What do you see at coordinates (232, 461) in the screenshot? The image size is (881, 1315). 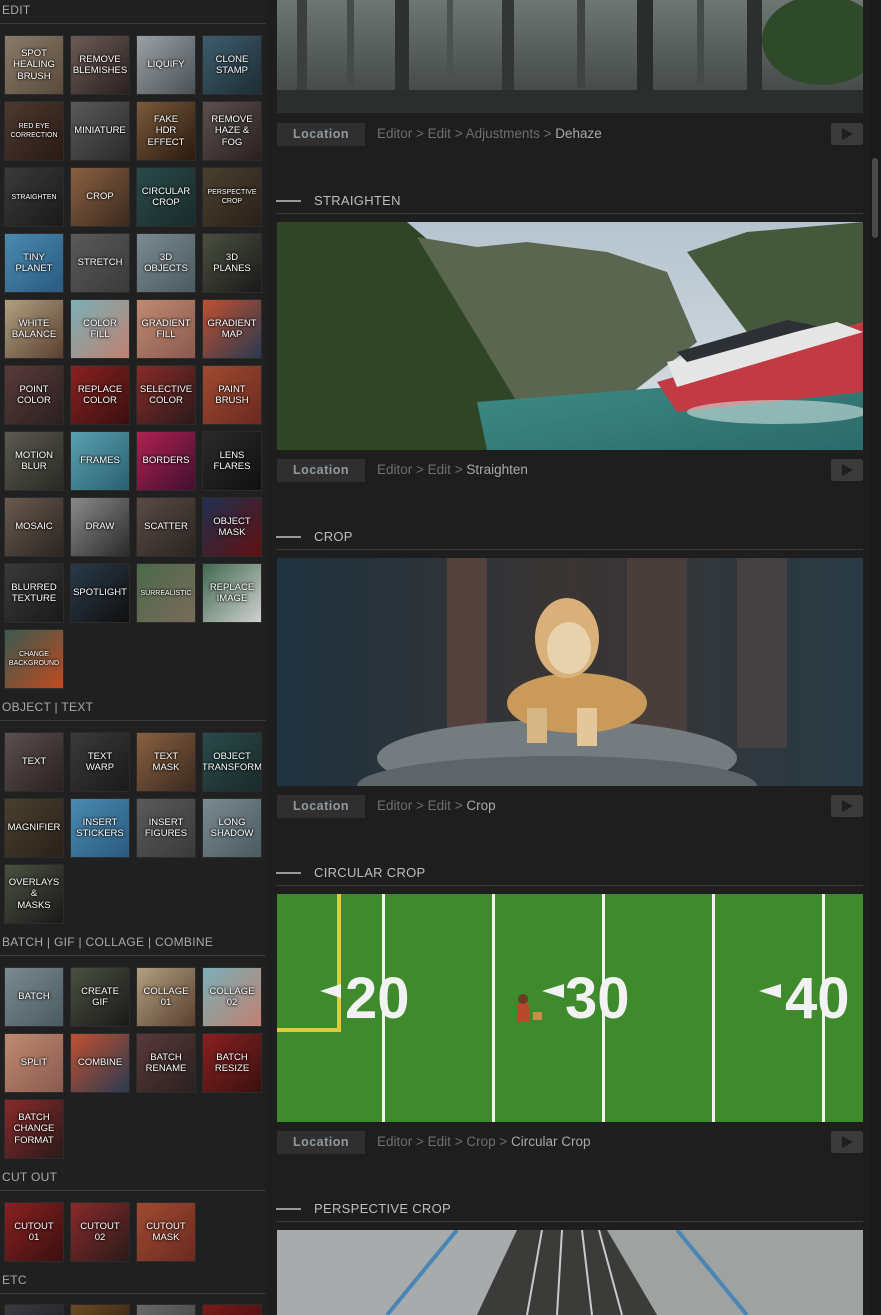 I see `lens-flares-tool-tile: LENS FLARES` at bounding box center [232, 461].